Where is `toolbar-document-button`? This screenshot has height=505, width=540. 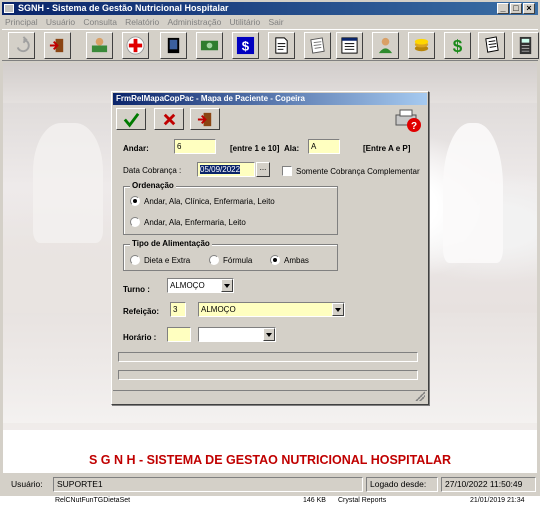 toolbar-document-button is located at coordinates (281, 45).